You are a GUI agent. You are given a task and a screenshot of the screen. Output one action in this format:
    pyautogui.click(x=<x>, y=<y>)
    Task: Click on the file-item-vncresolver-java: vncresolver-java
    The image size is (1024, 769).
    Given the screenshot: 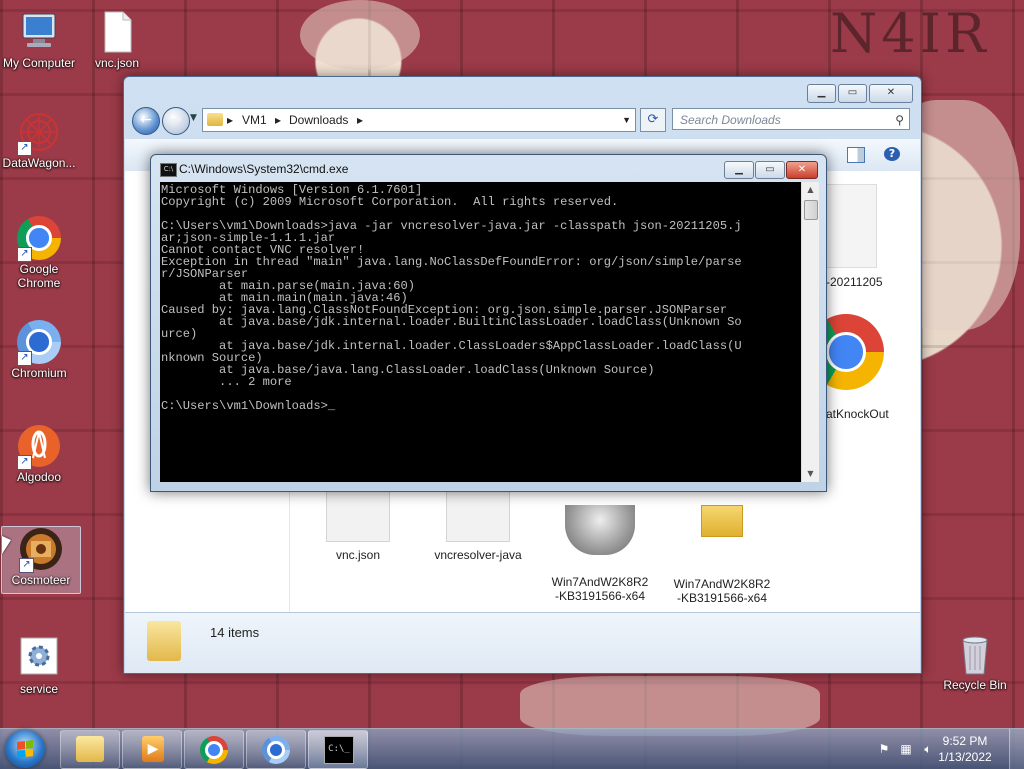 What is the action you would take?
    pyautogui.click(x=478, y=526)
    